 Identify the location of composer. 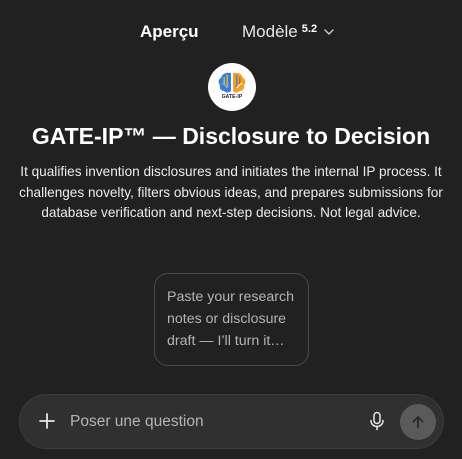
(231, 421).